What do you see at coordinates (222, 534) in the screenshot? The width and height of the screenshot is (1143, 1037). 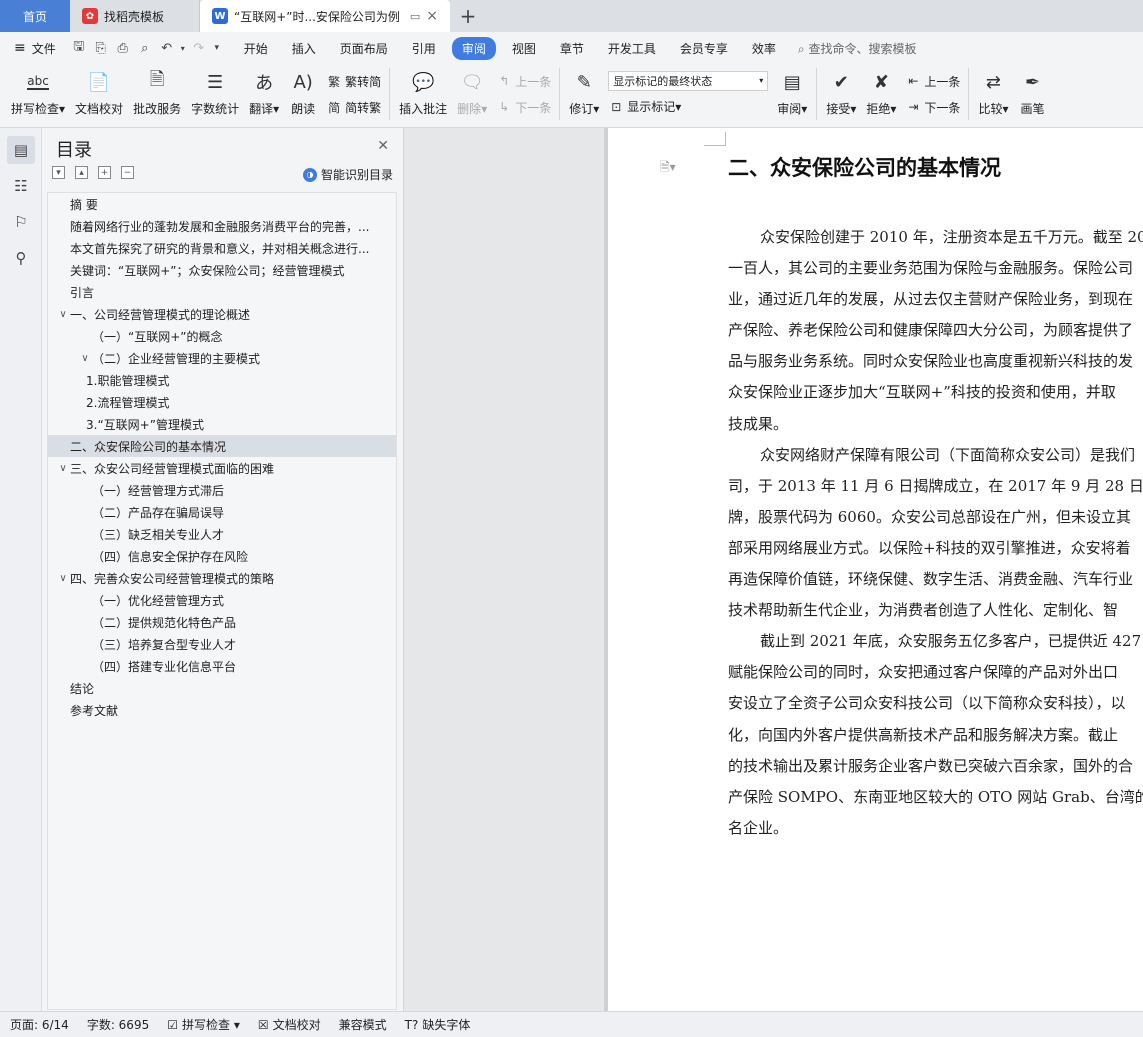 I see `toc-item: （三）缺乏相关专业人才` at bounding box center [222, 534].